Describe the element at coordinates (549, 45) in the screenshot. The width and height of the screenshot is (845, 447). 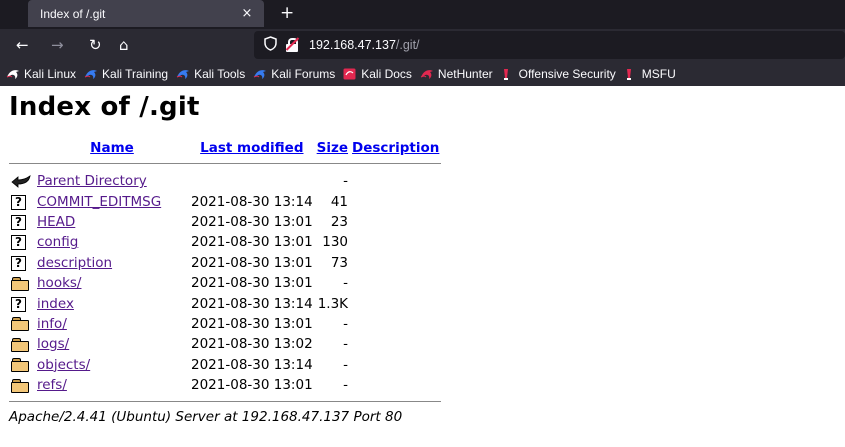
I see `url-bar: 192.168.47.137/.git/` at that location.